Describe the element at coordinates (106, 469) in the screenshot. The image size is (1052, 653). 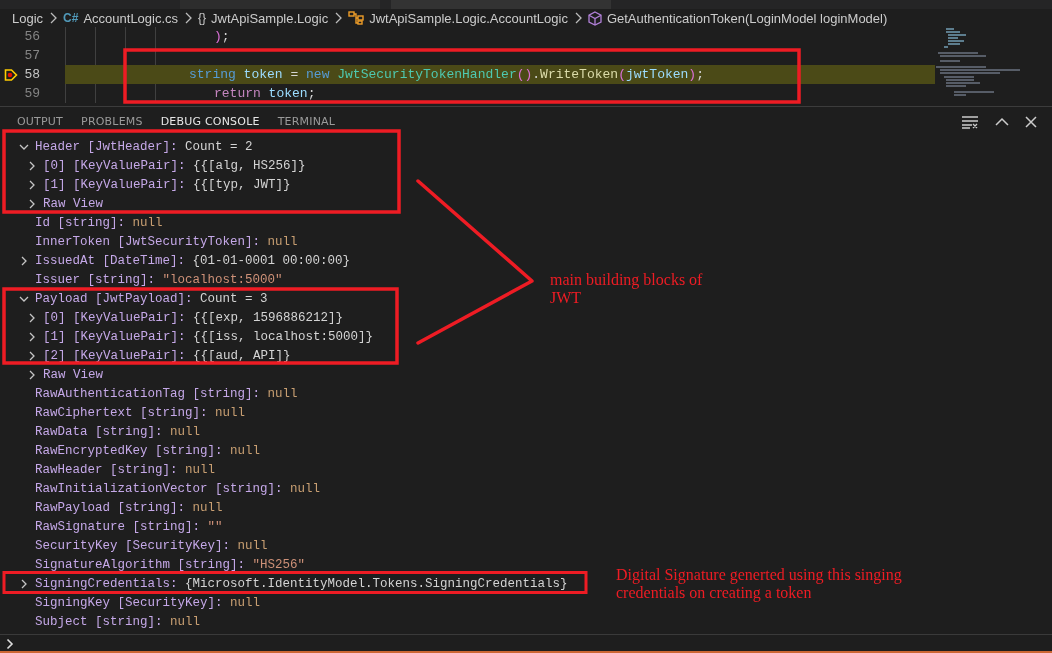
I see `variable-name: RawHeader [string]:` at that location.